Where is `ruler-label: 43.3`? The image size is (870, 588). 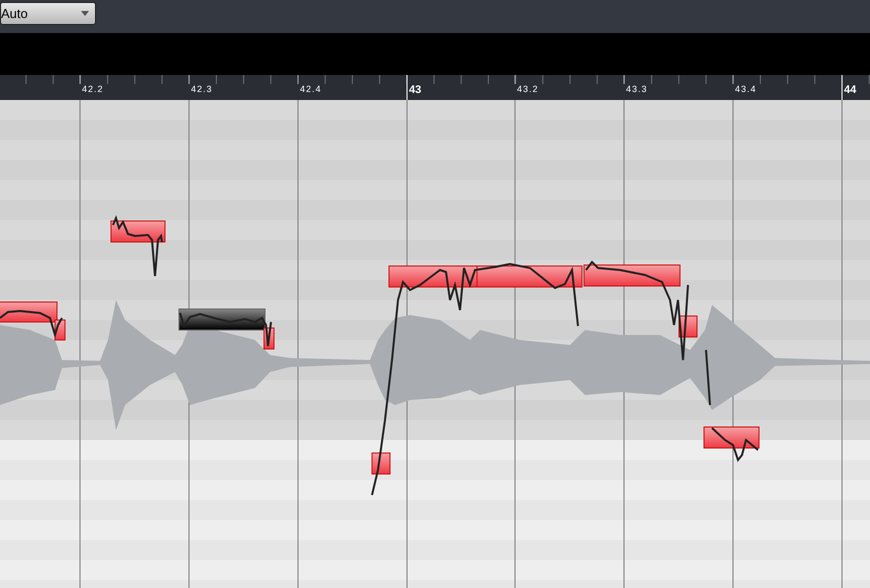 ruler-label: 43.3 is located at coordinates (637, 89).